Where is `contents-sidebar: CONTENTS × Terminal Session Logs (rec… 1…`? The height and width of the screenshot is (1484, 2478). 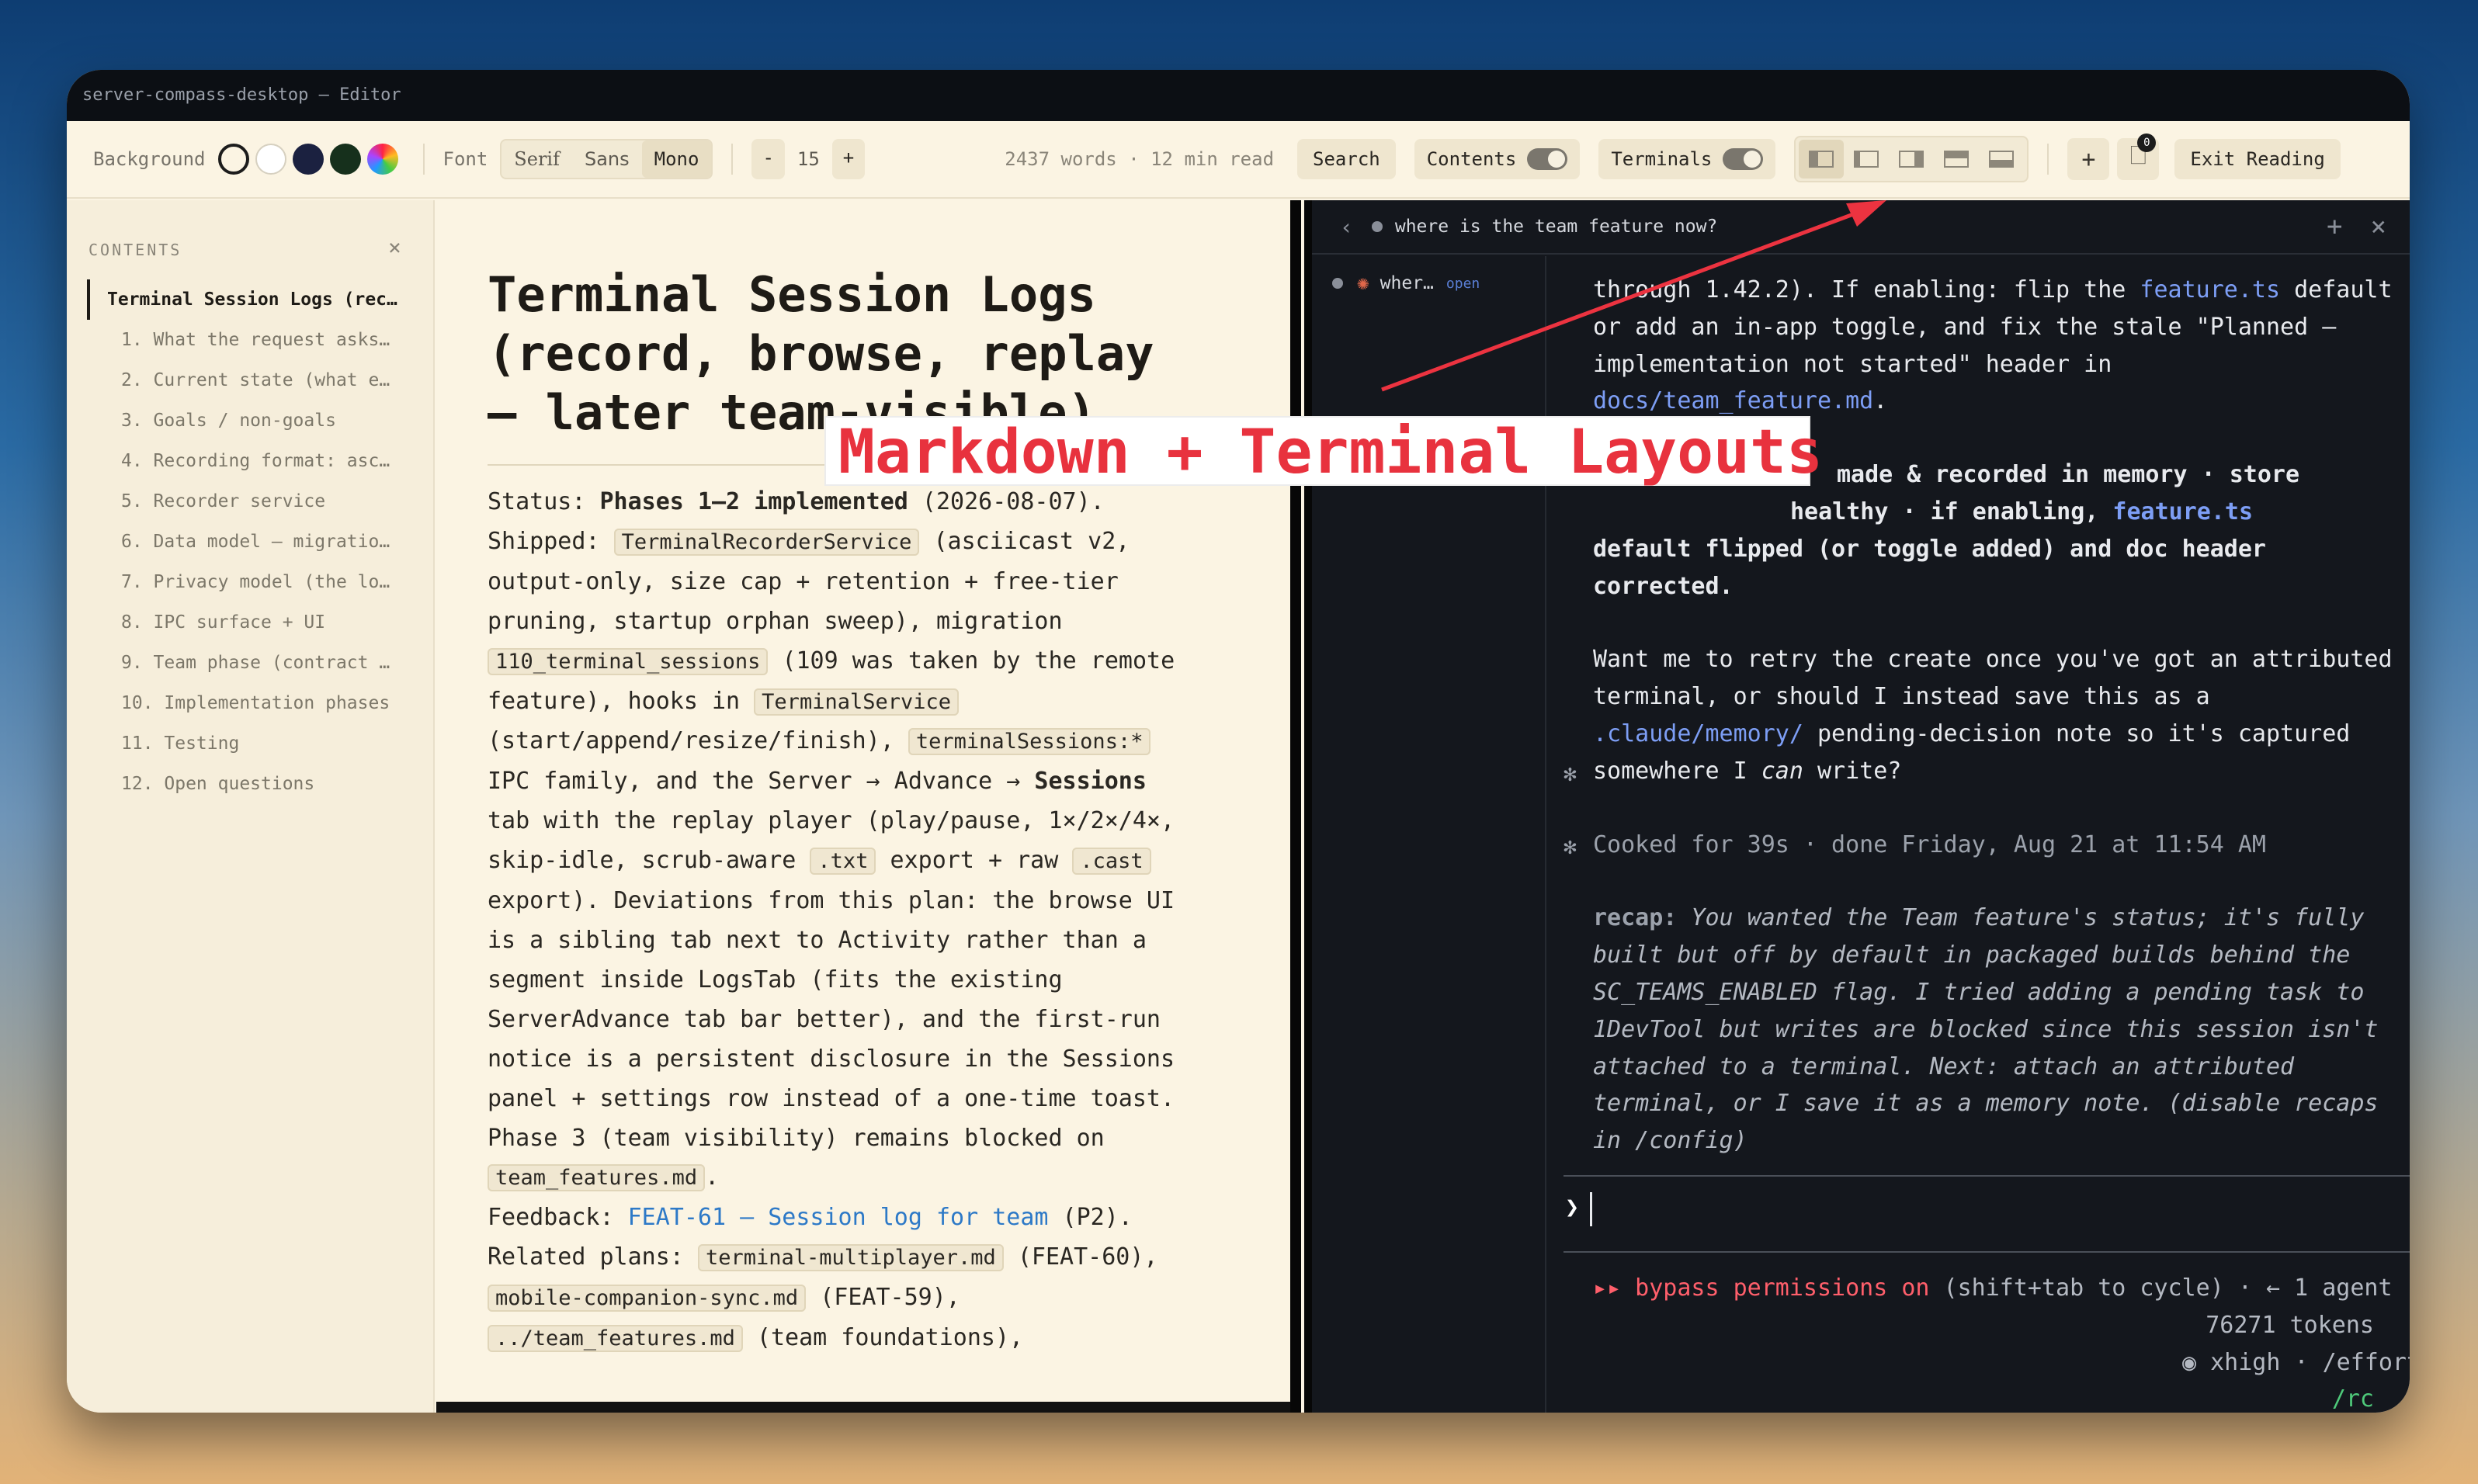
contents-sidebar: CONTENTS × Terminal Session Logs (rec… 1… is located at coordinates (251, 807).